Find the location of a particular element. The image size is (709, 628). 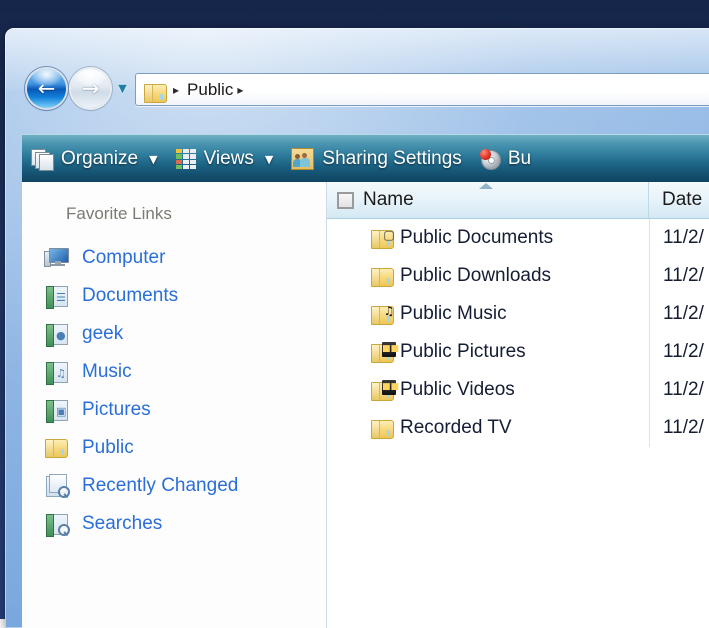

favorite-links-header: Favorite Links is located at coordinates (174, 214).